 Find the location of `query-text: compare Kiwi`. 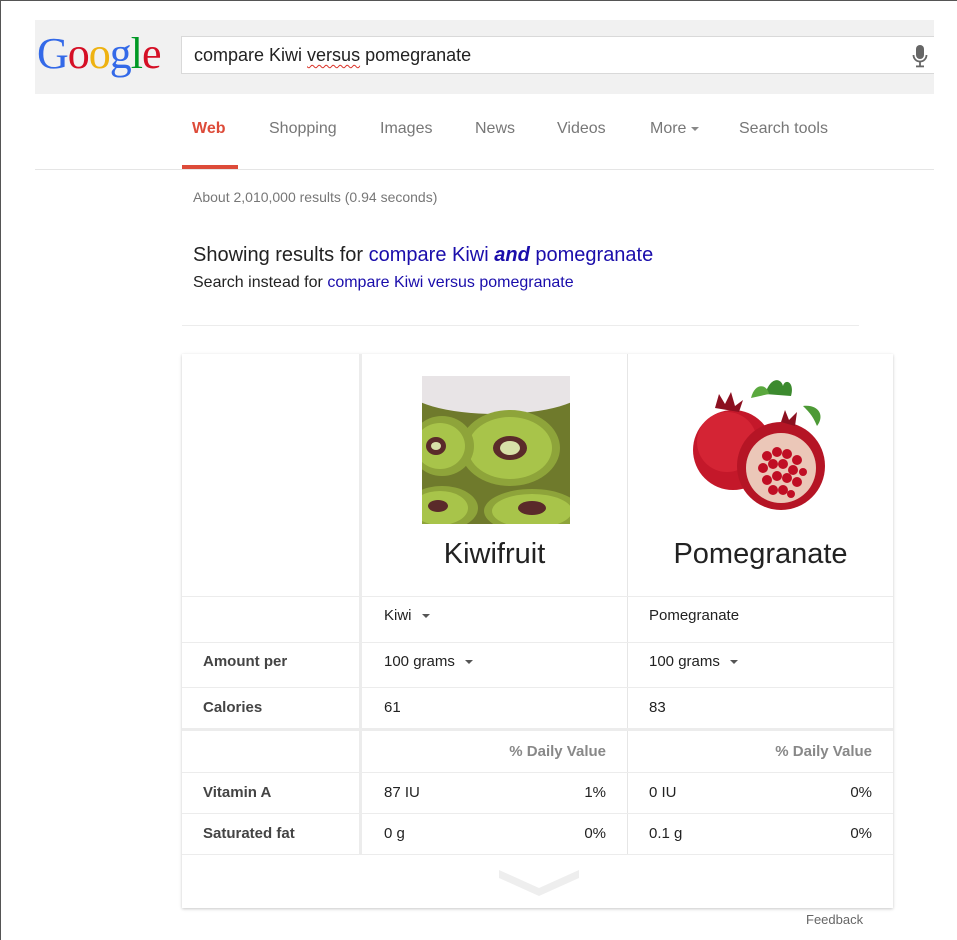

query-text: compare Kiwi is located at coordinates (251, 55).